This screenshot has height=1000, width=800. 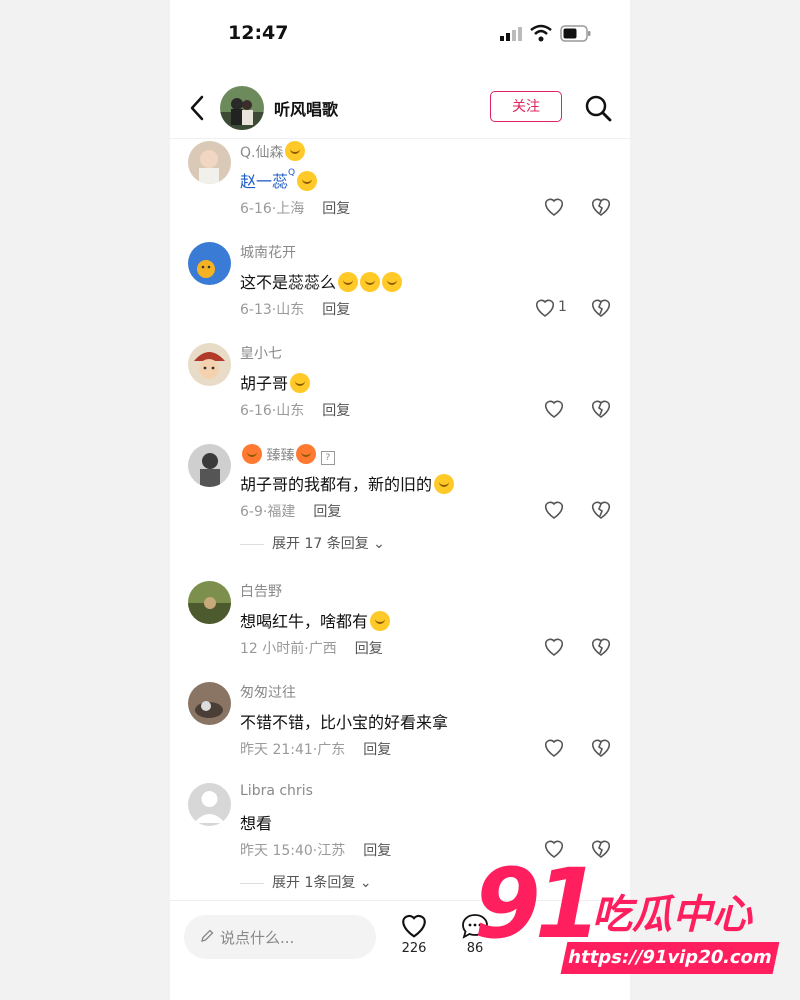 I want to click on comment-location: 江苏, so click(x=331, y=851).